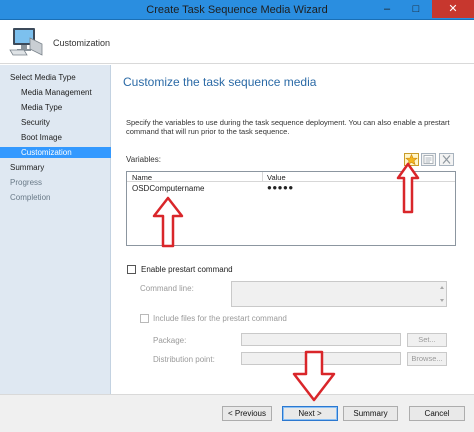 The image size is (474, 432). What do you see at coordinates (416, 9) in the screenshot?
I see `maximize-button: □` at bounding box center [416, 9].